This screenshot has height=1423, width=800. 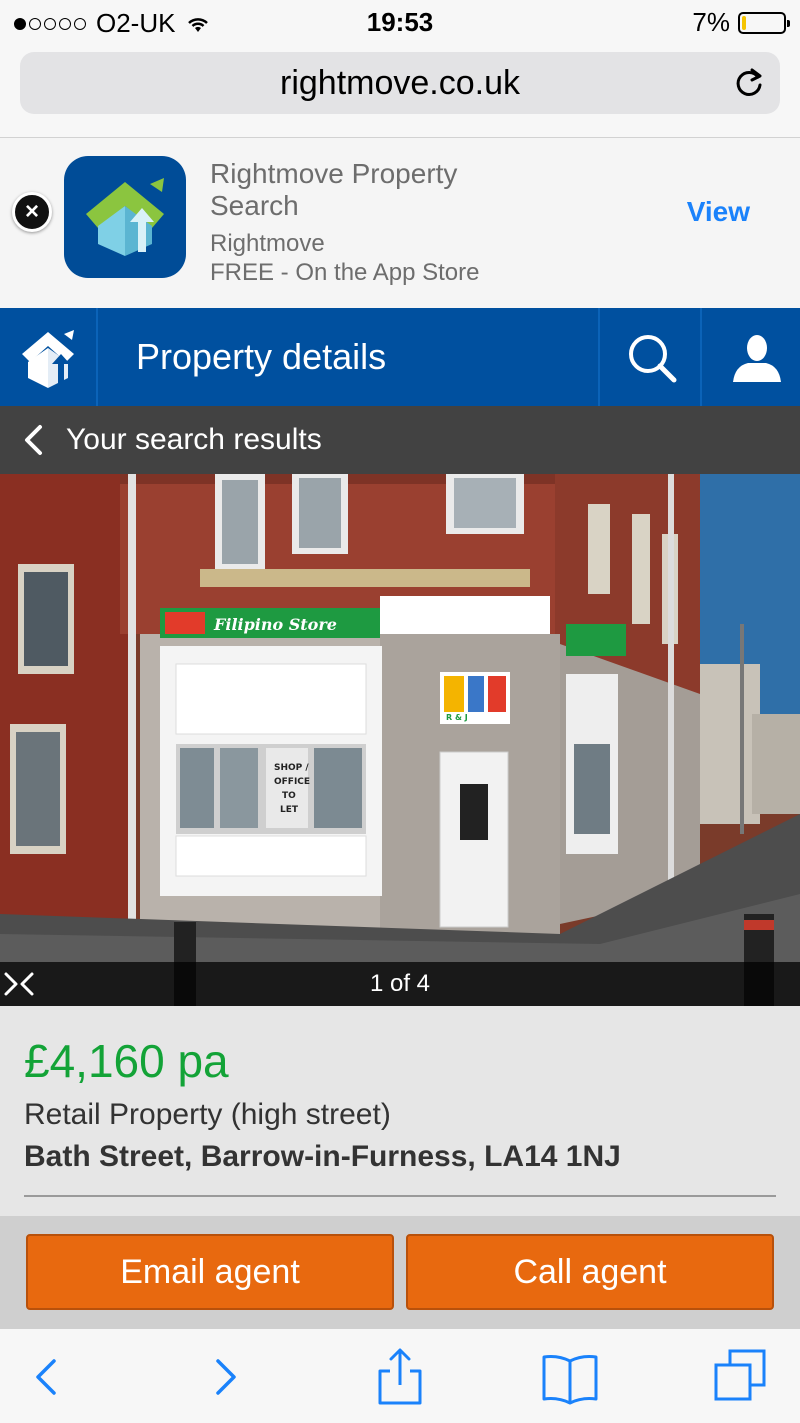 I want to click on page-title: Property details, so click(x=261, y=356).